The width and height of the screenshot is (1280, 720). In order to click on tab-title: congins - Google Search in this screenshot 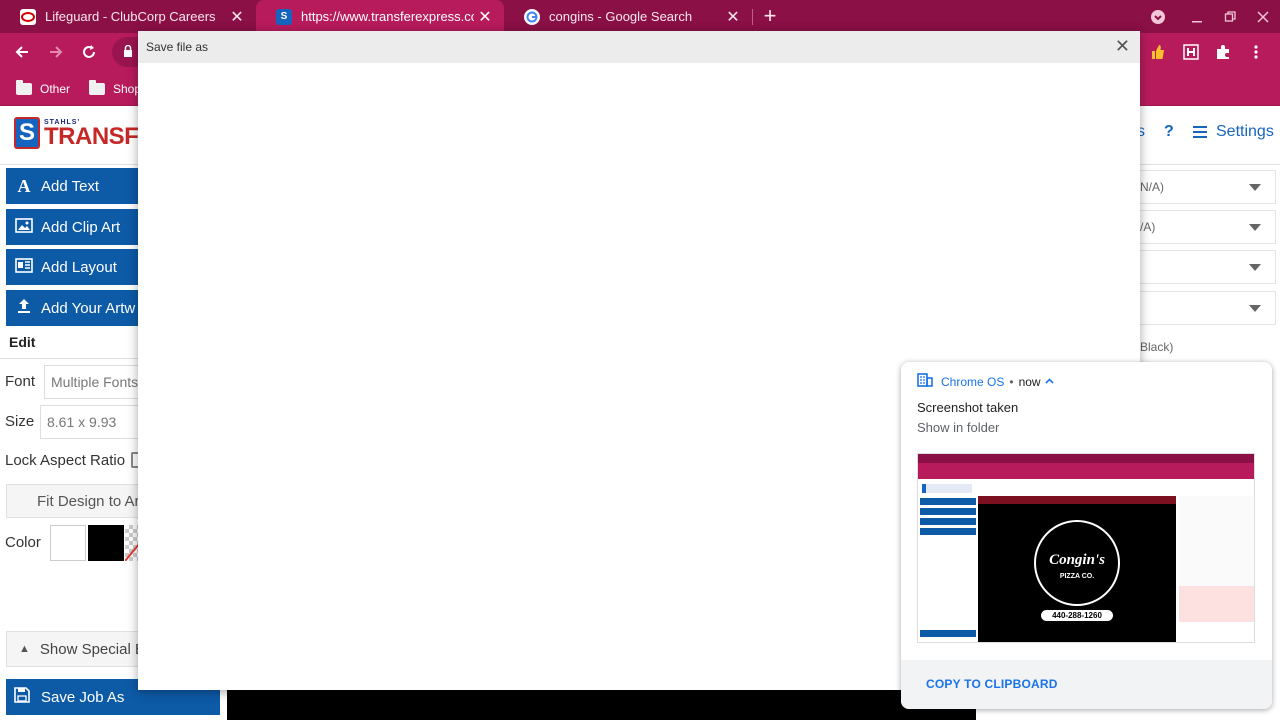, I will do `click(621, 16)`.